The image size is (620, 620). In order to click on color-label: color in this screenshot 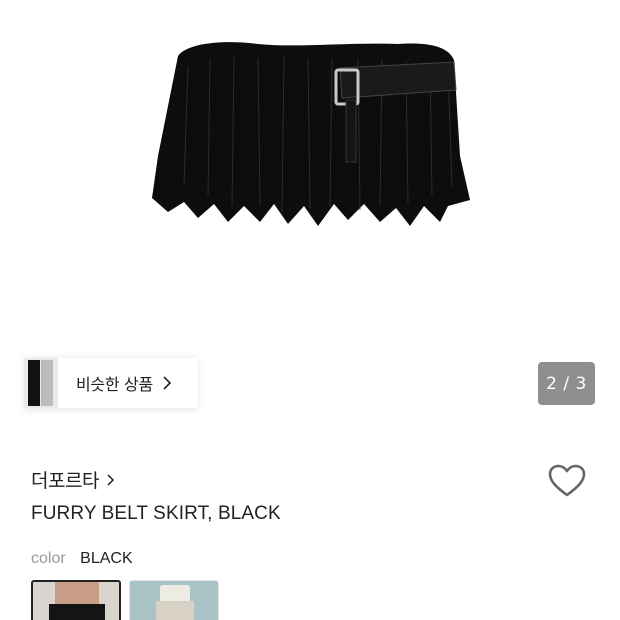, I will do `click(48, 558)`.